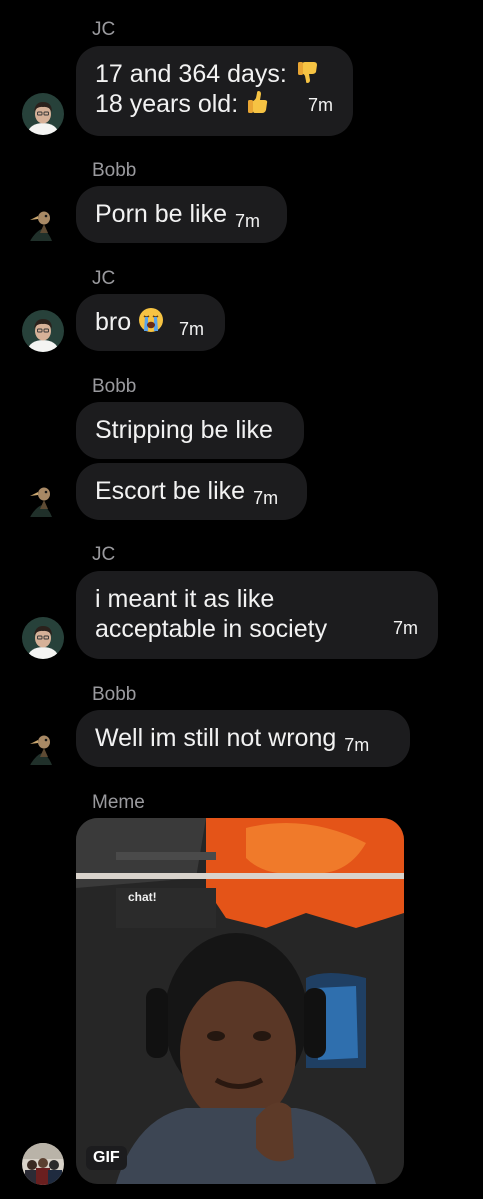 This screenshot has height=1199, width=483. What do you see at coordinates (167, 104) in the screenshot?
I see `message-text: 18 years old:` at bounding box center [167, 104].